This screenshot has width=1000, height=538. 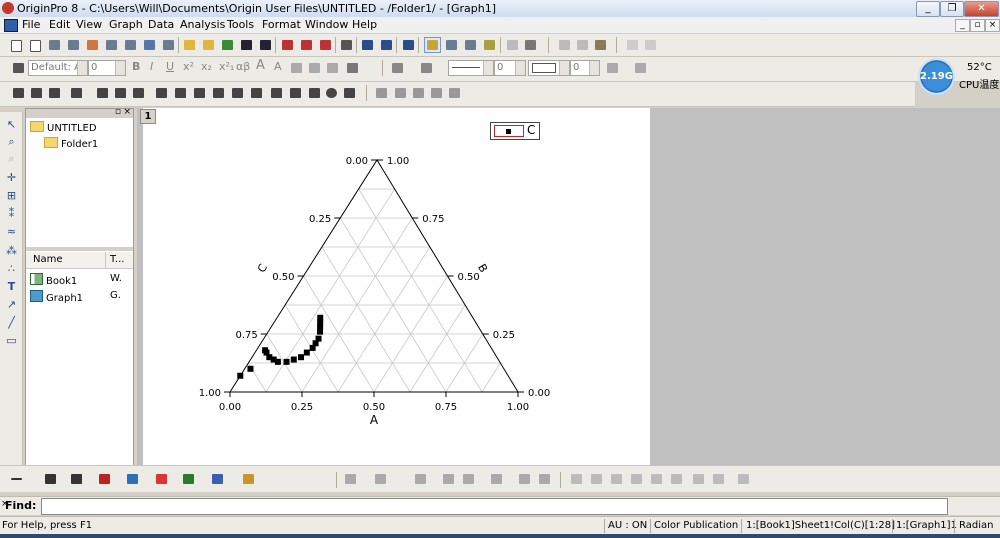 What do you see at coordinates (11, 124) in the screenshot?
I see `pointer-icon: ↖` at bounding box center [11, 124].